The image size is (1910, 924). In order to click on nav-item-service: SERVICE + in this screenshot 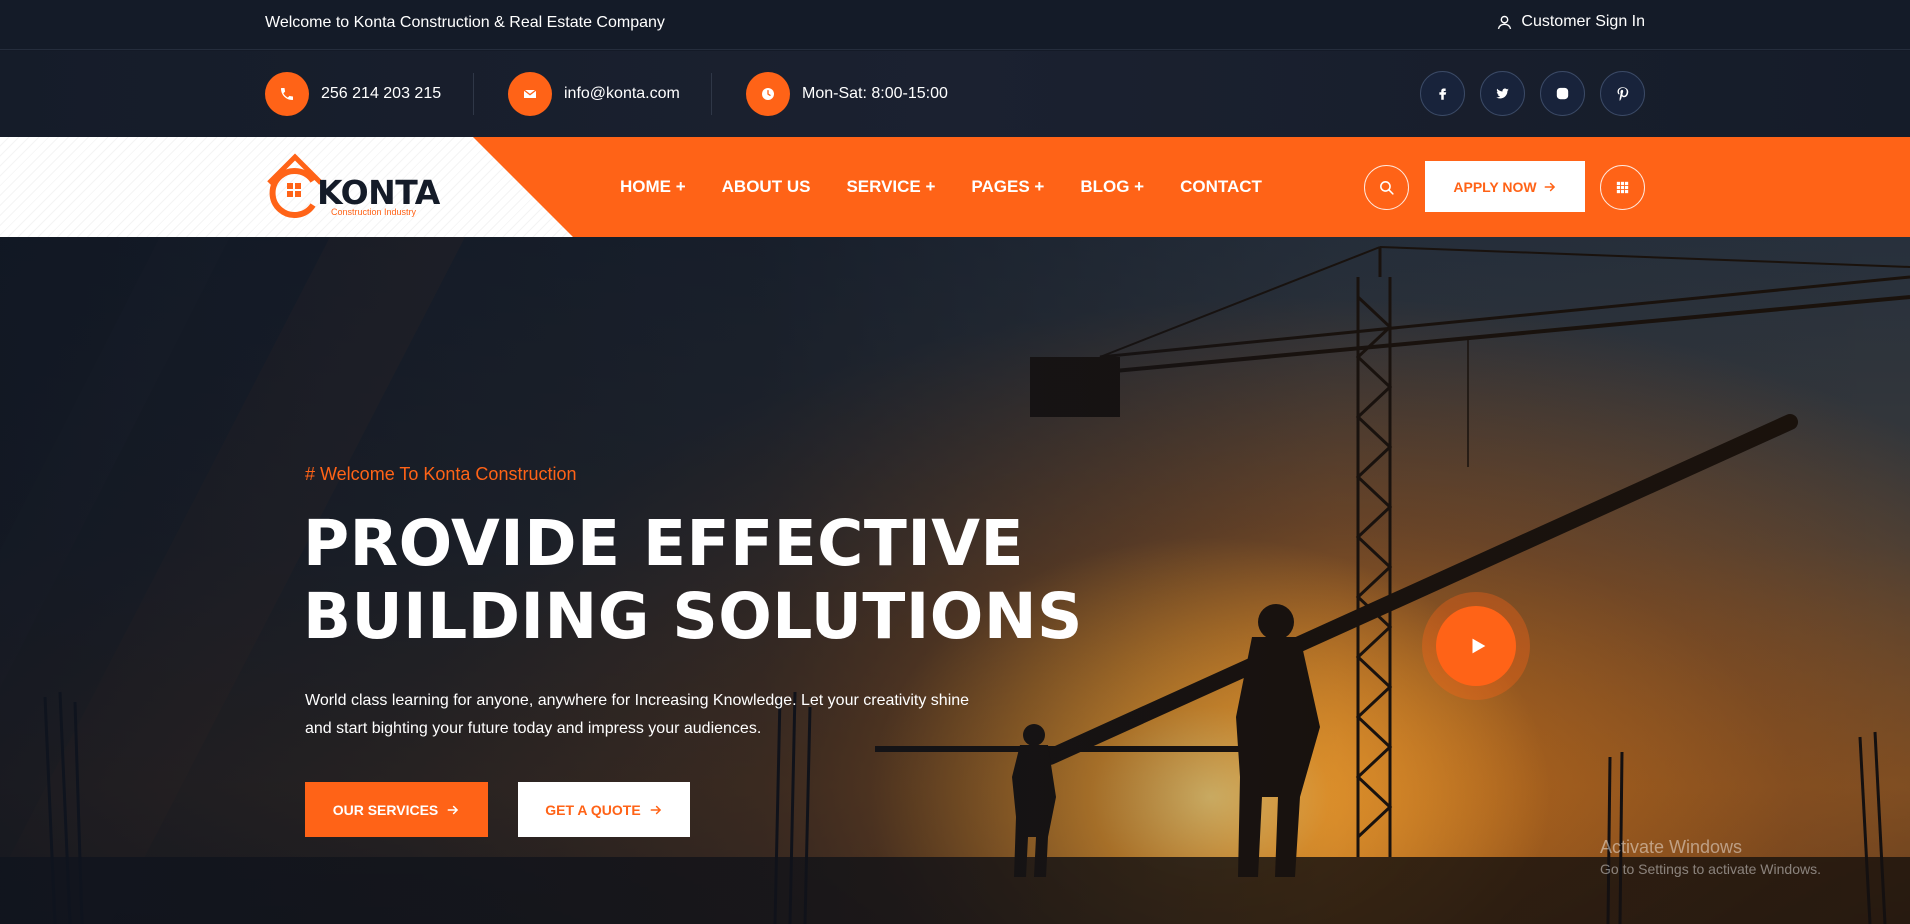, I will do `click(890, 187)`.